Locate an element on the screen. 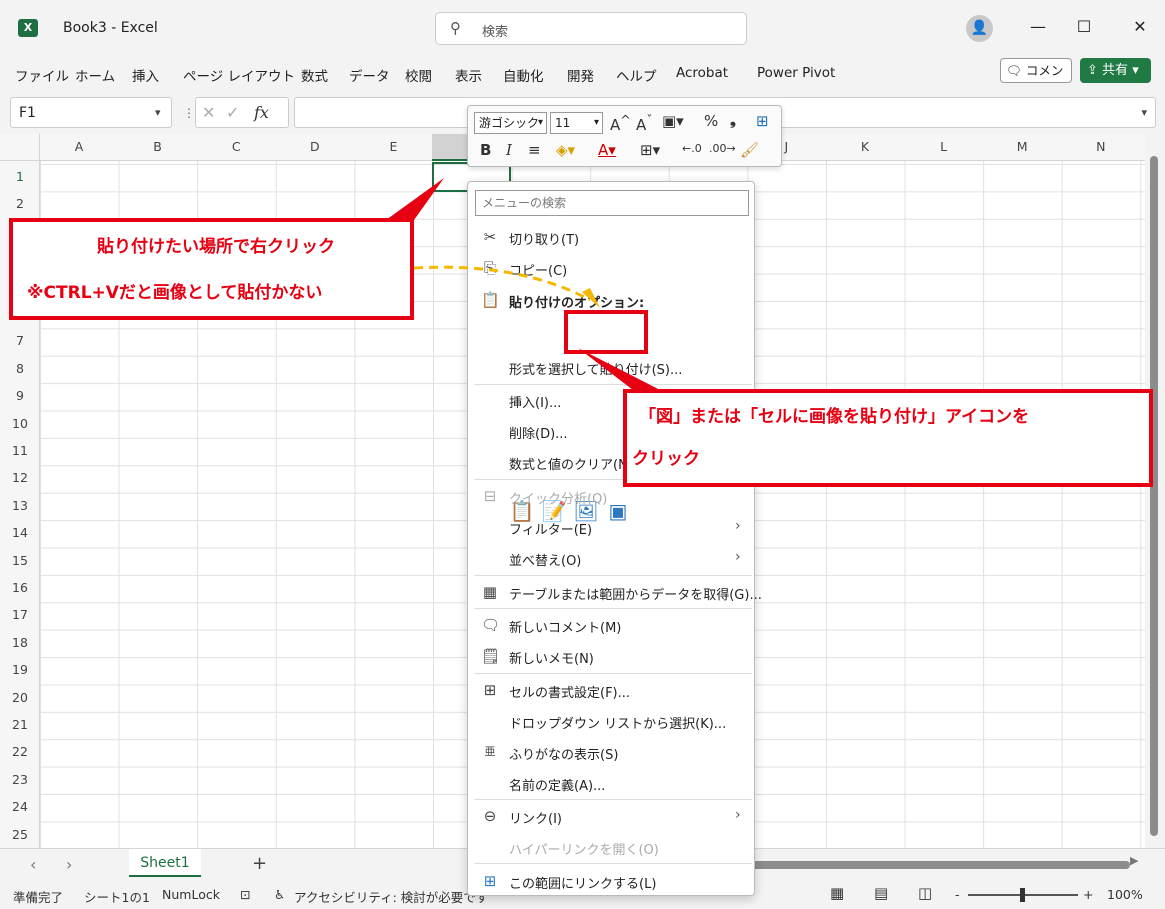 This screenshot has width=1165, height=909. menu-item-cut: ✂ 切り取り(T) is located at coordinates (612, 237).